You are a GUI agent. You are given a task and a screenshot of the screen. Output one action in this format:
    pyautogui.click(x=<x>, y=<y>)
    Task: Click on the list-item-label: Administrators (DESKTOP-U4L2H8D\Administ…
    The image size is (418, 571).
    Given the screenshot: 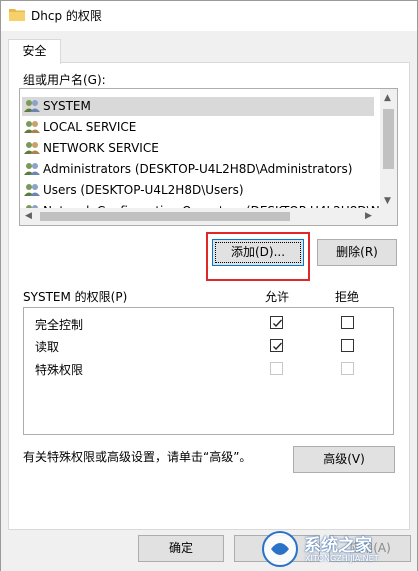 What is the action you would take?
    pyautogui.click(x=198, y=169)
    